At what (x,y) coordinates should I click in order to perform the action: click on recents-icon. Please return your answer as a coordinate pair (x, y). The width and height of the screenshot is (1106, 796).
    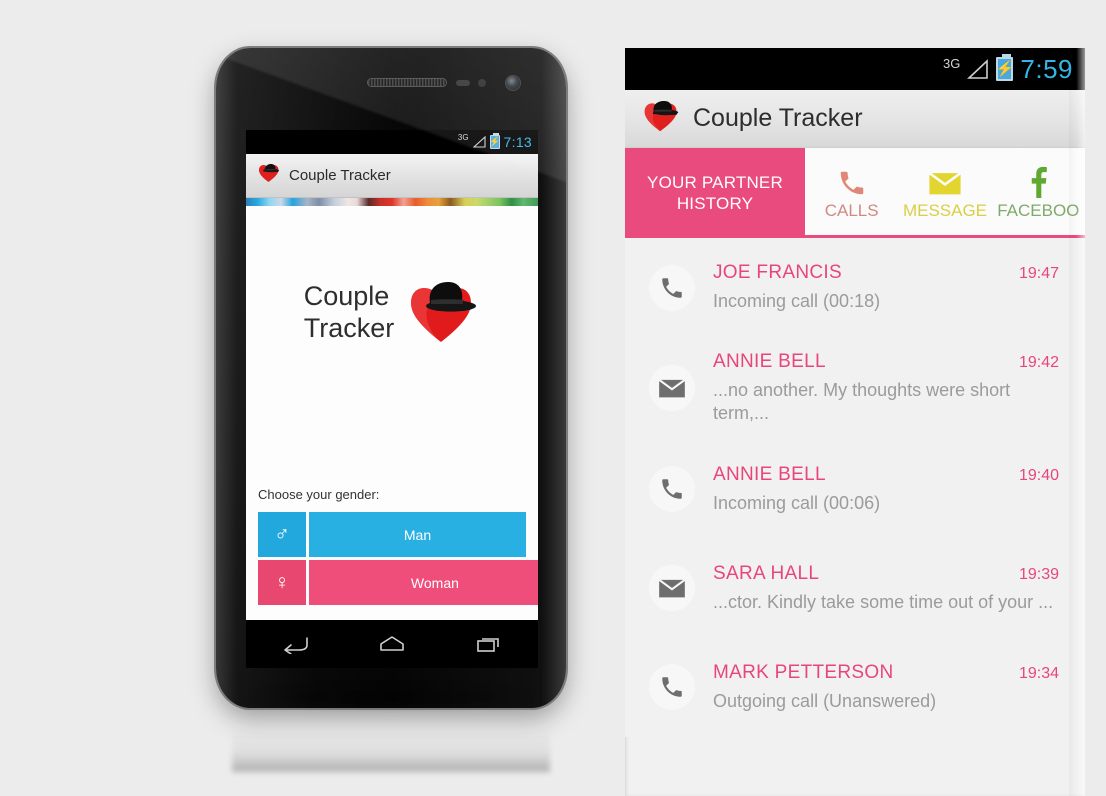
    Looking at the image, I should click on (489, 644).